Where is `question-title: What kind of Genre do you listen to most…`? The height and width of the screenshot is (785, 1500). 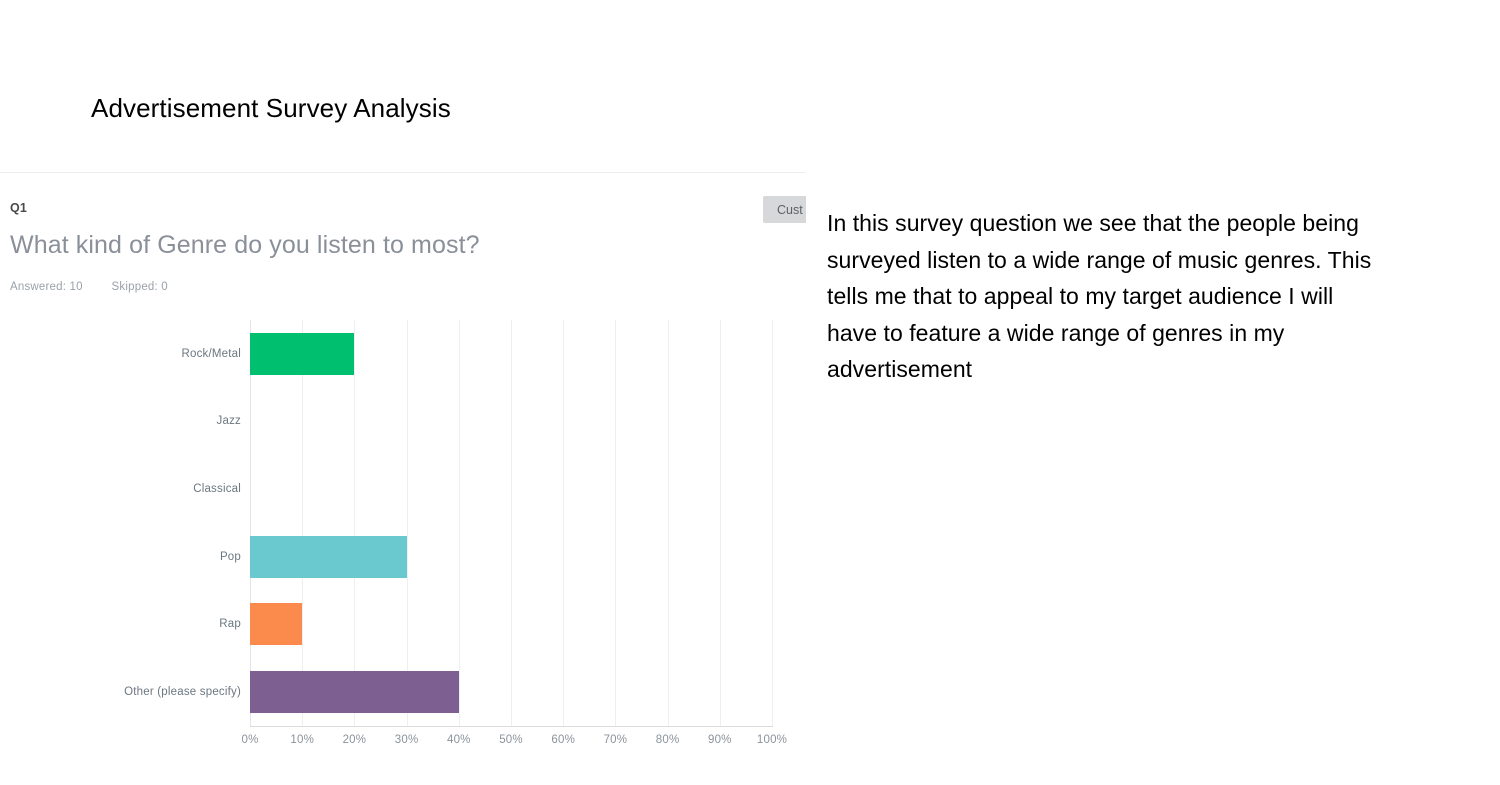
question-title: What kind of Genre do you listen to most… is located at coordinates (245, 245).